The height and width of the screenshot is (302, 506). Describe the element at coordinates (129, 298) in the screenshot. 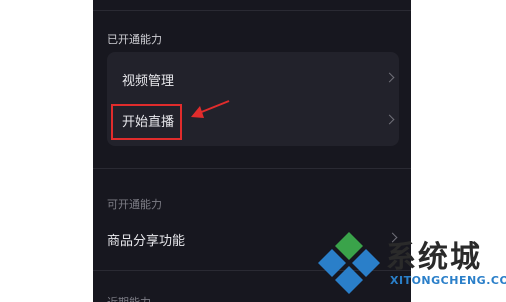

I see `section-title-bottom: 近期能力` at that location.